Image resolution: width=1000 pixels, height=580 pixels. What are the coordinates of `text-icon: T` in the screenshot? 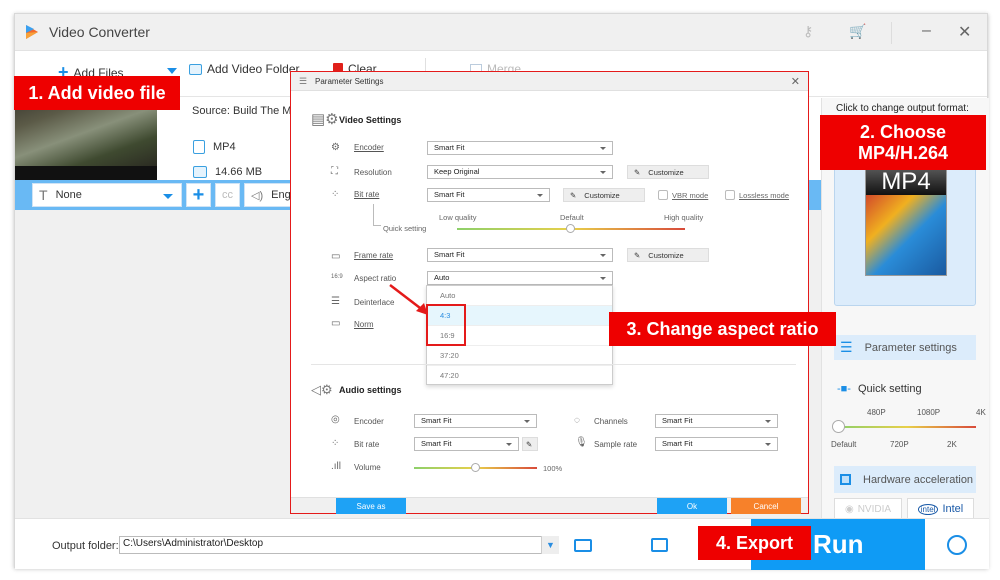 It's located at (43, 195).